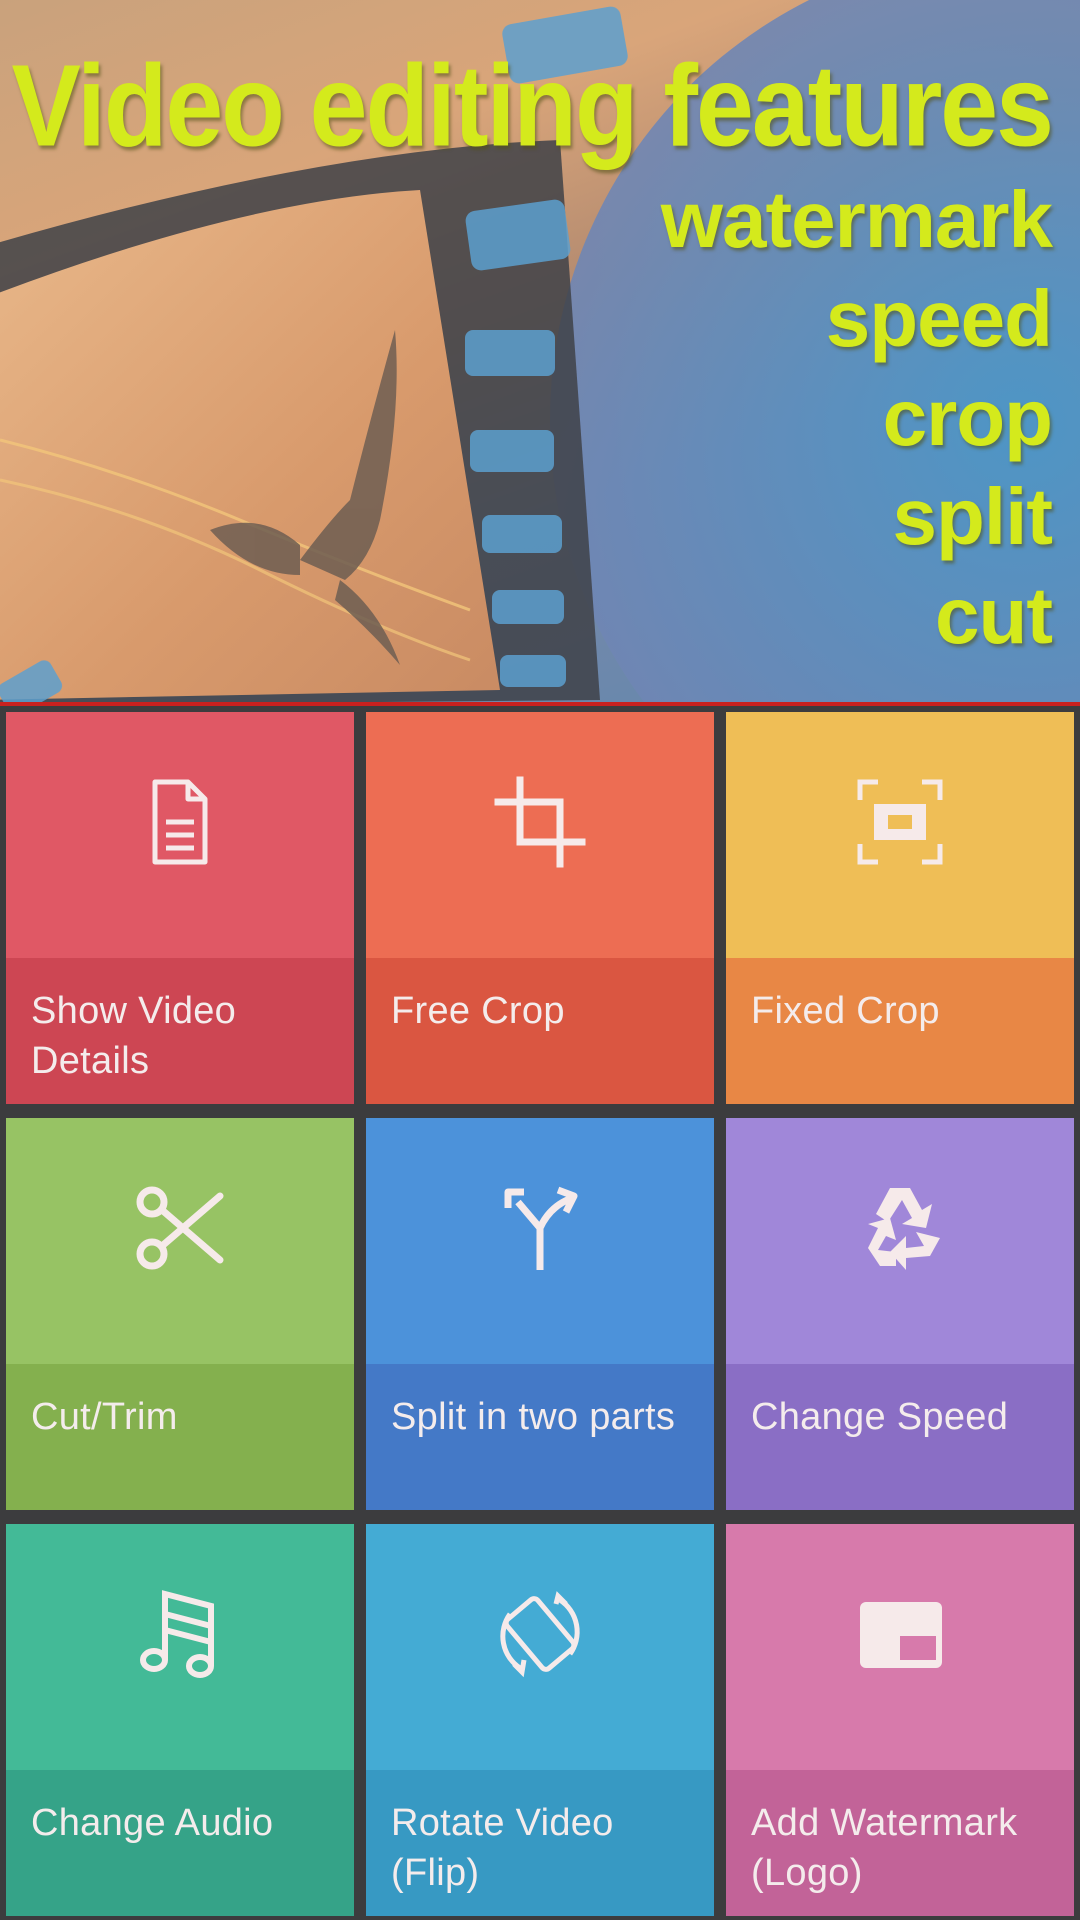 This screenshot has height=1920, width=1080. What do you see at coordinates (845, 1011) in the screenshot?
I see `tile-label: Fixed Crop` at bounding box center [845, 1011].